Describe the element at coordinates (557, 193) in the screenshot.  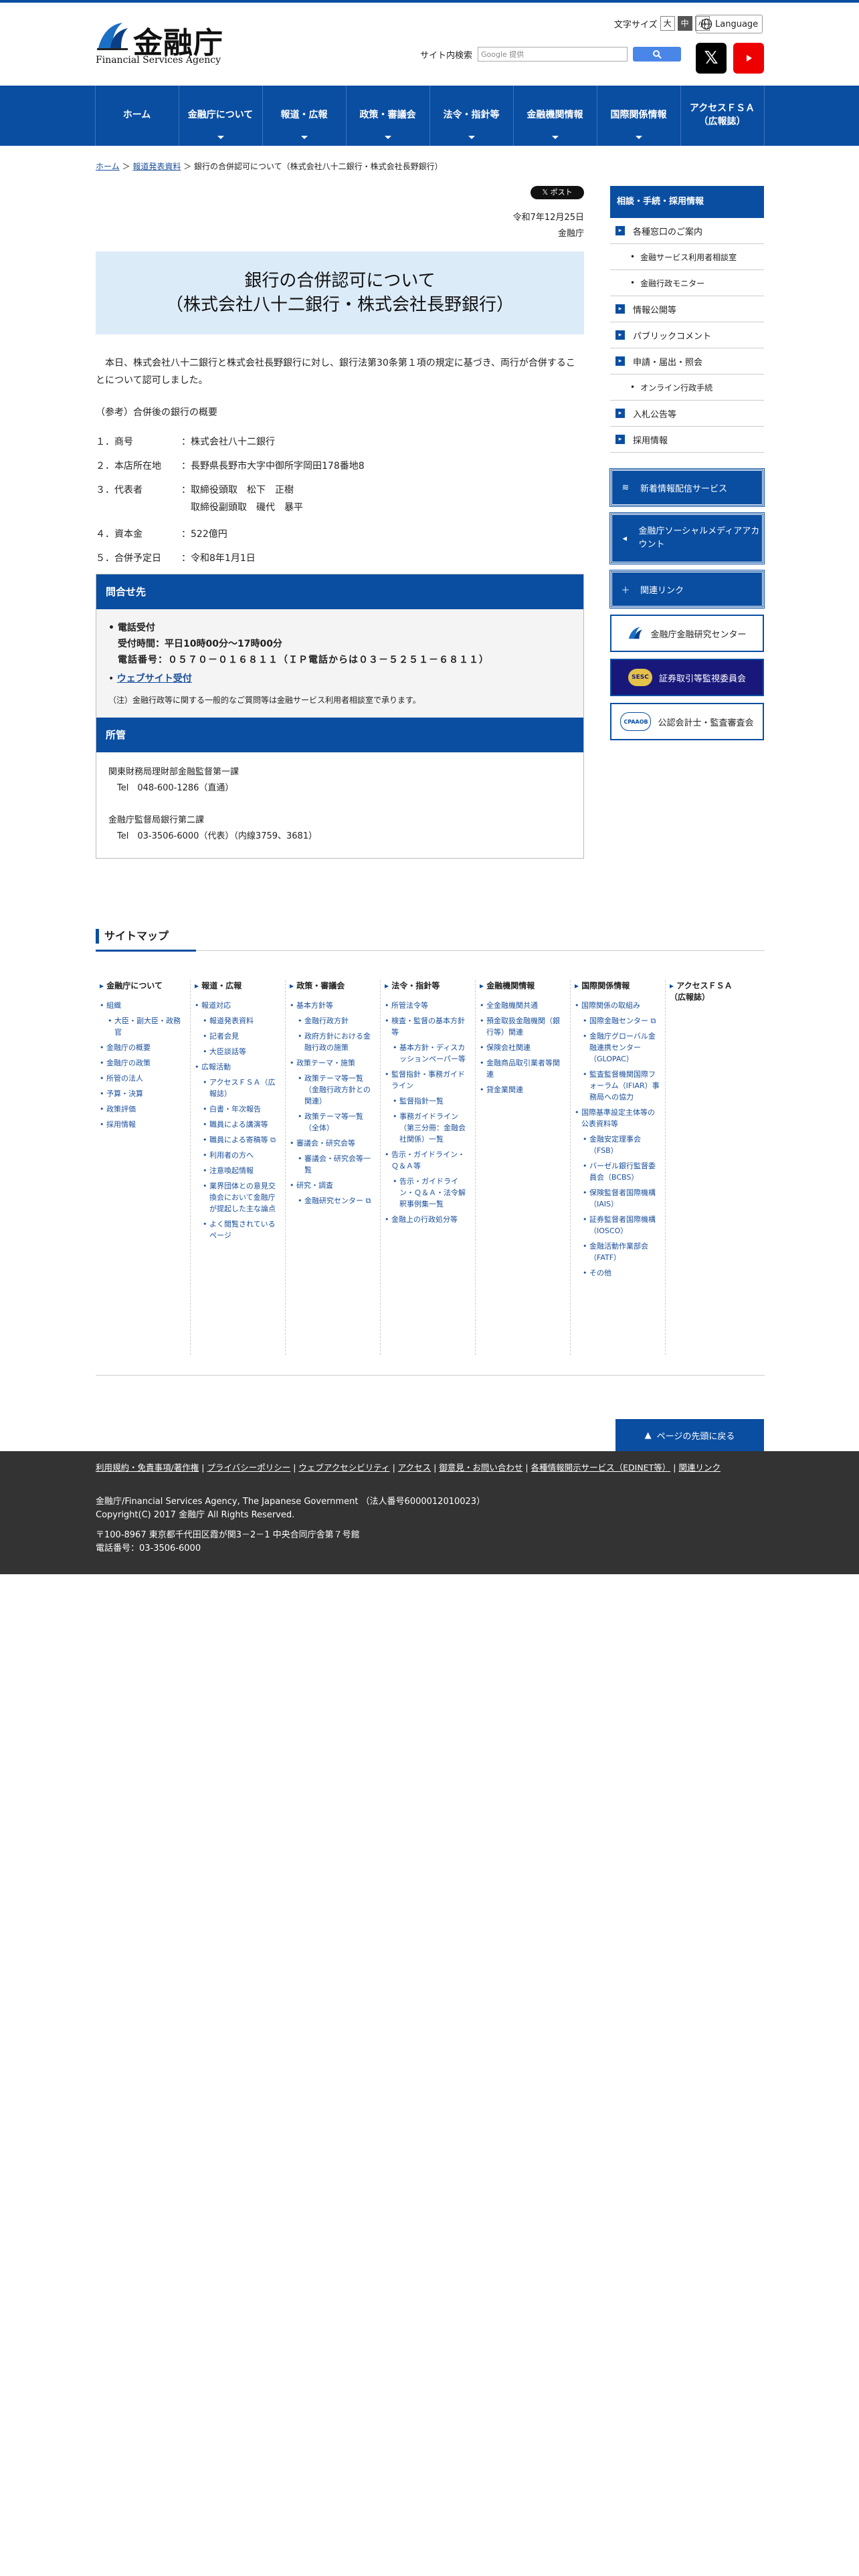
I see `x-post-button: 𝕏 ポスト` at that location.